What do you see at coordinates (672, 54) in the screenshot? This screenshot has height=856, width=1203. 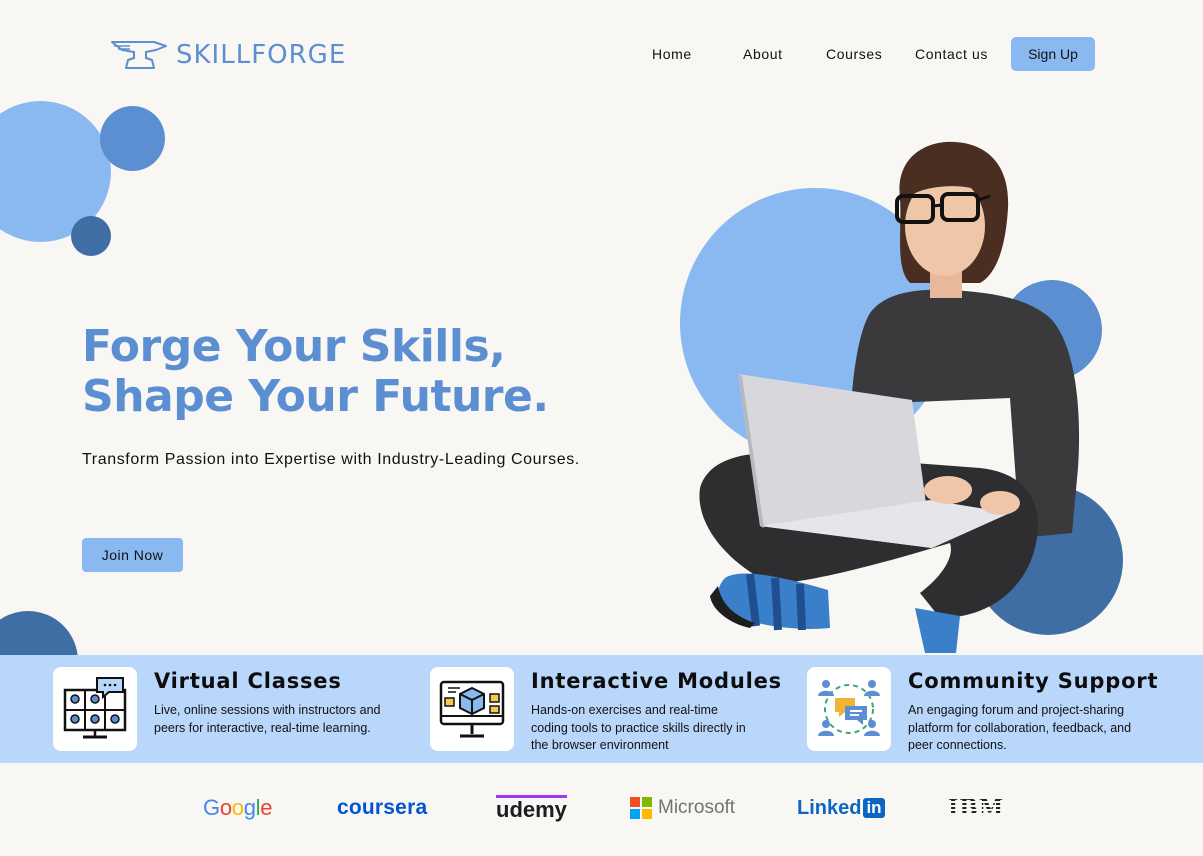 I see `nav-home: Home` at bounding box center [672, 54].